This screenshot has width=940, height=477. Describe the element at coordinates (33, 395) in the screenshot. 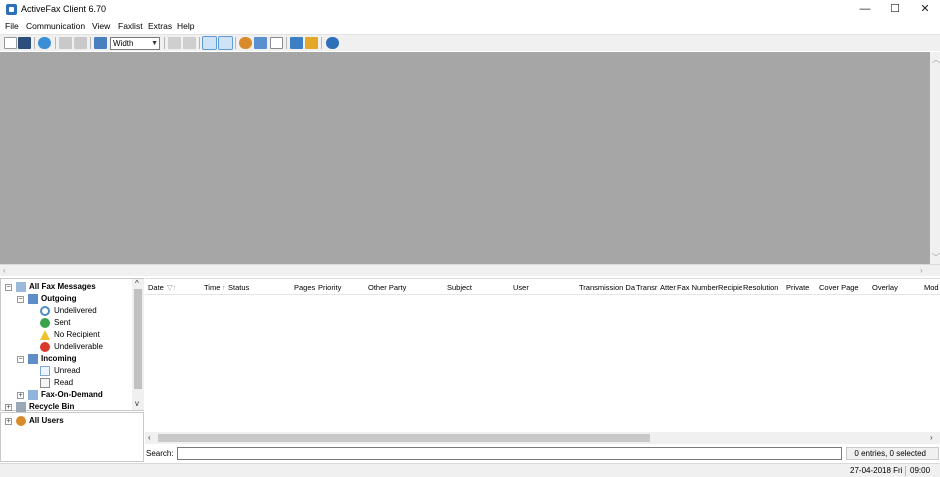

I see `fax-on-demand-icon` at that location.